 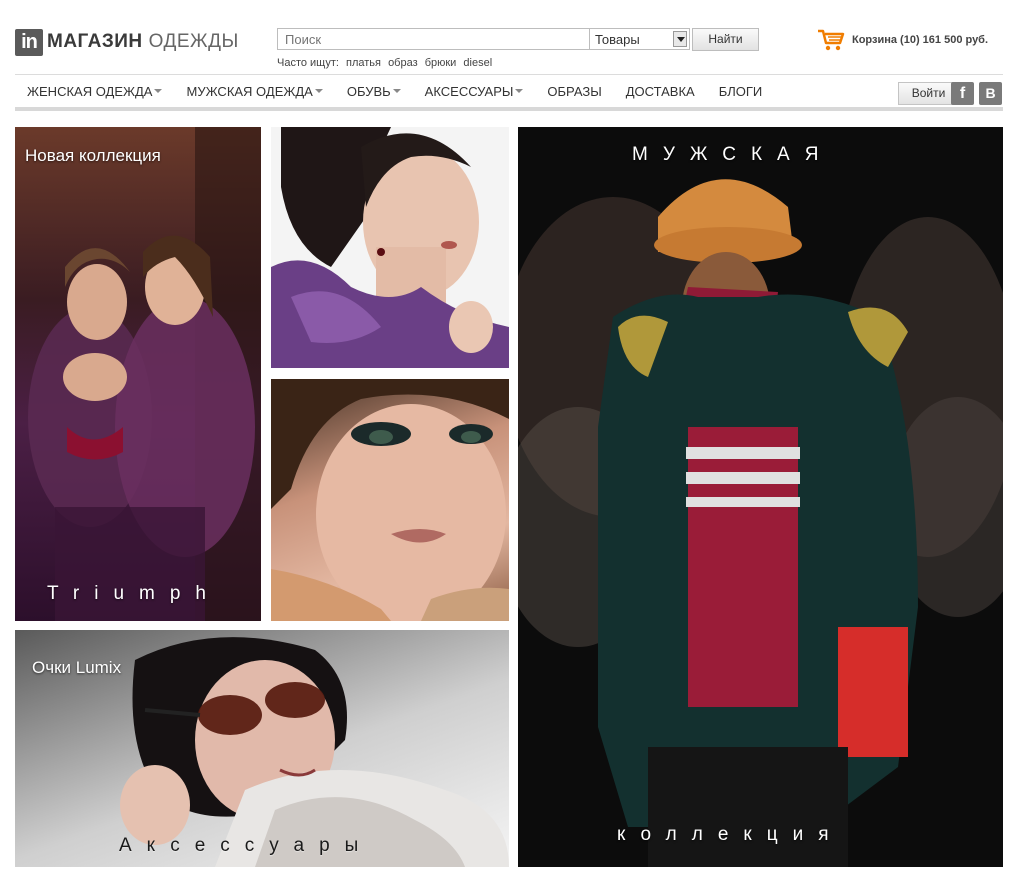 What do you see at coordinates (733, 154) in the screenshot?
I see `tile-title: МУЖСКАЯ` at bounding box center [733, 154].